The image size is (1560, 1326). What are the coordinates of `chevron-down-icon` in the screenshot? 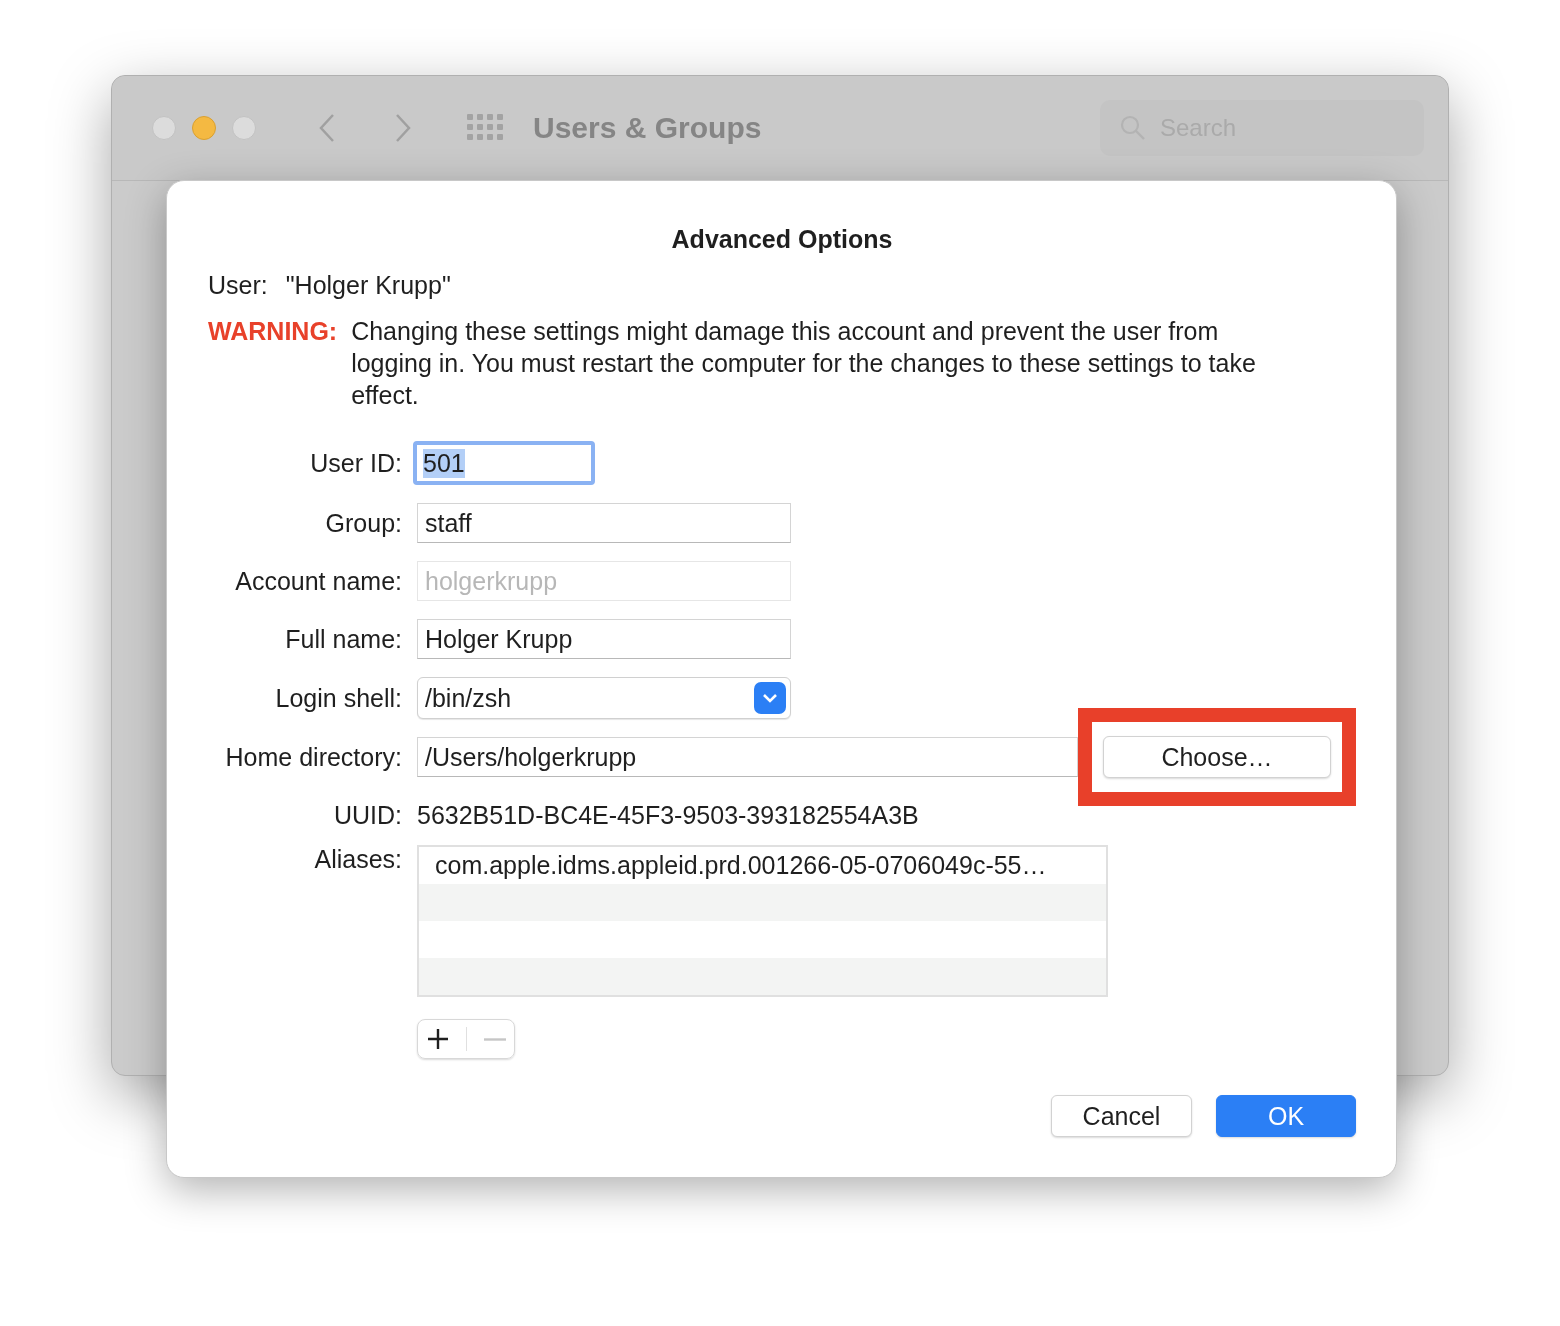 It's located at (770, 698).